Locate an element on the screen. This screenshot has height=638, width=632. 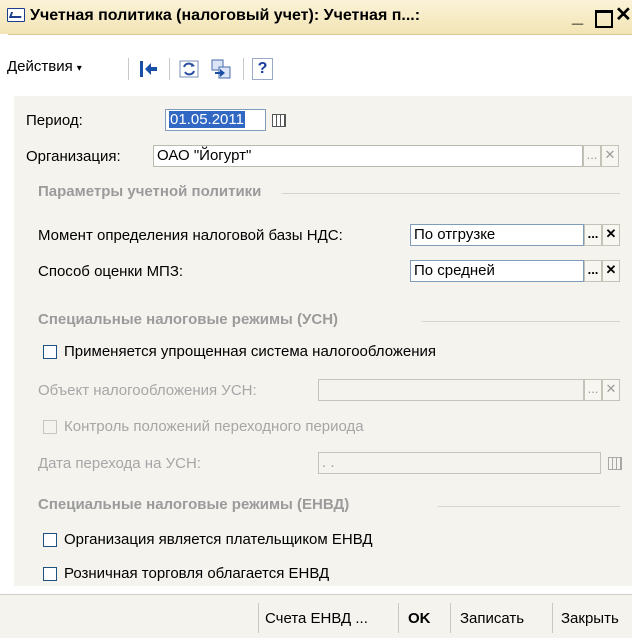
section-title-envd: Специальные налоговые режимы (ЕНВД) is located at coordinates (194, 504).